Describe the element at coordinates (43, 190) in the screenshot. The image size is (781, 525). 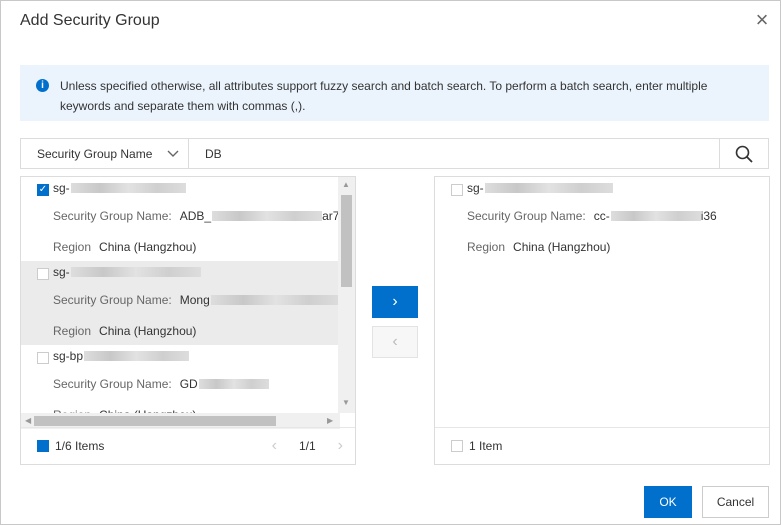
I see `checkbox-checked: ✓` at that location.